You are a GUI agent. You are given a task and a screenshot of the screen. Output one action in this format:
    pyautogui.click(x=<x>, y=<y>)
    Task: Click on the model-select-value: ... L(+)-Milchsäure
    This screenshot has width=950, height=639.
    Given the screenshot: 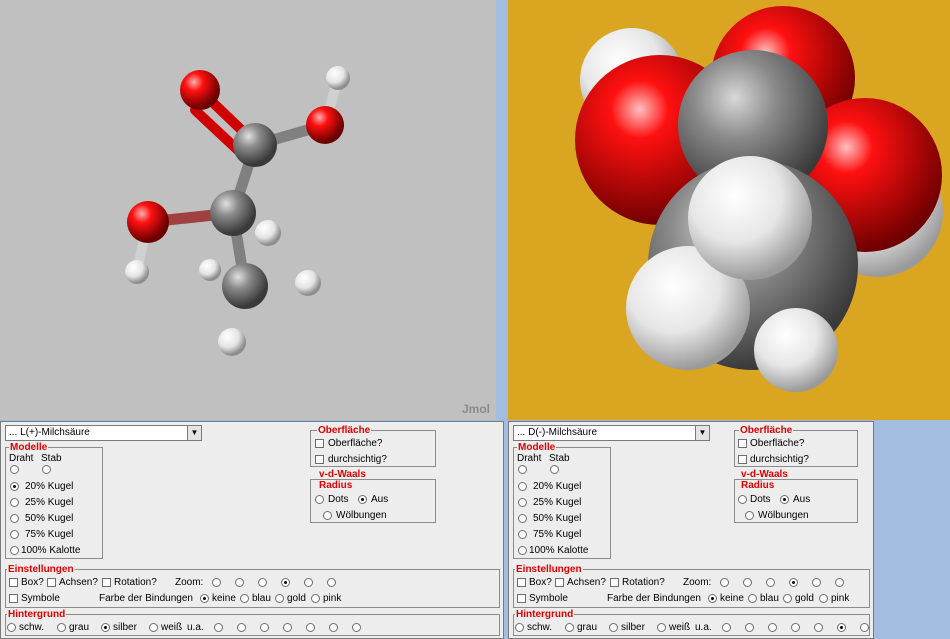 What is the action you would take?
    pyautogui.click(x=49, y=432)
    